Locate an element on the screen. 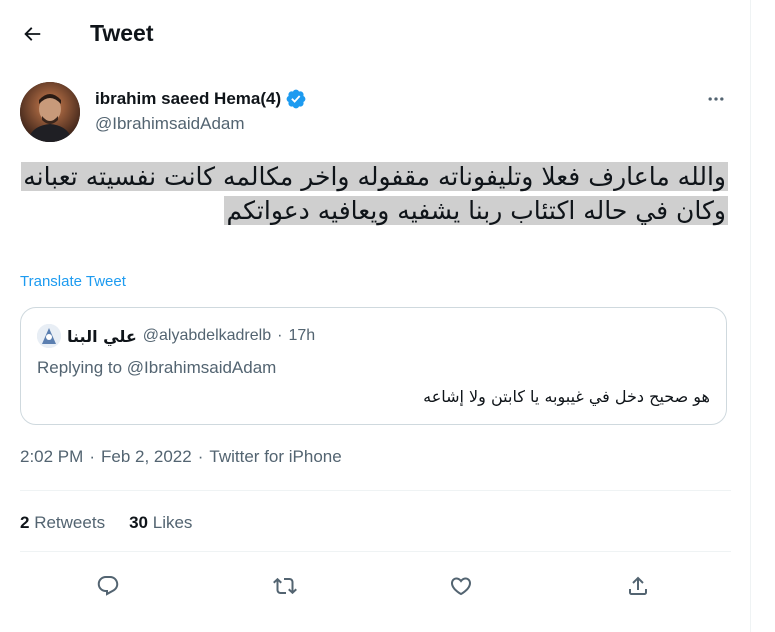 The image size is (775, 632). retweets-label: Retweets is located at coordinates (70, 522).